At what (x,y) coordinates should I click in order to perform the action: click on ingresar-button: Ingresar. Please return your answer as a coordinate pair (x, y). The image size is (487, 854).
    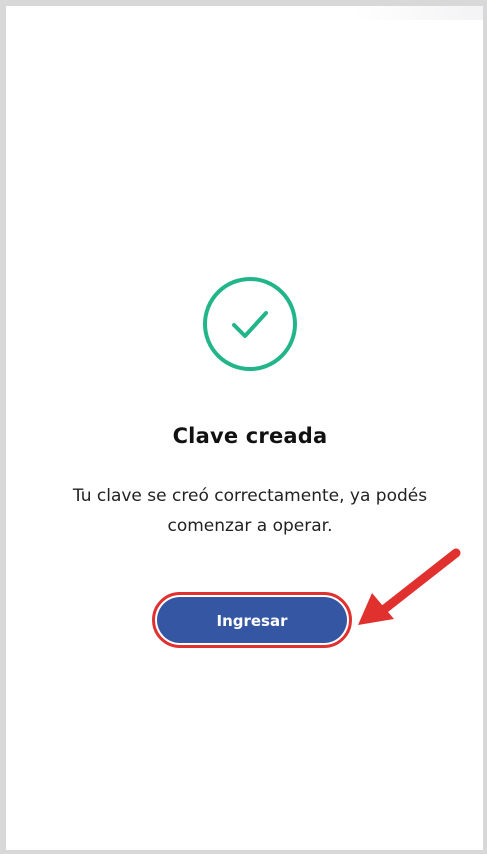
    Looking at the image, I should click on (252, 620).